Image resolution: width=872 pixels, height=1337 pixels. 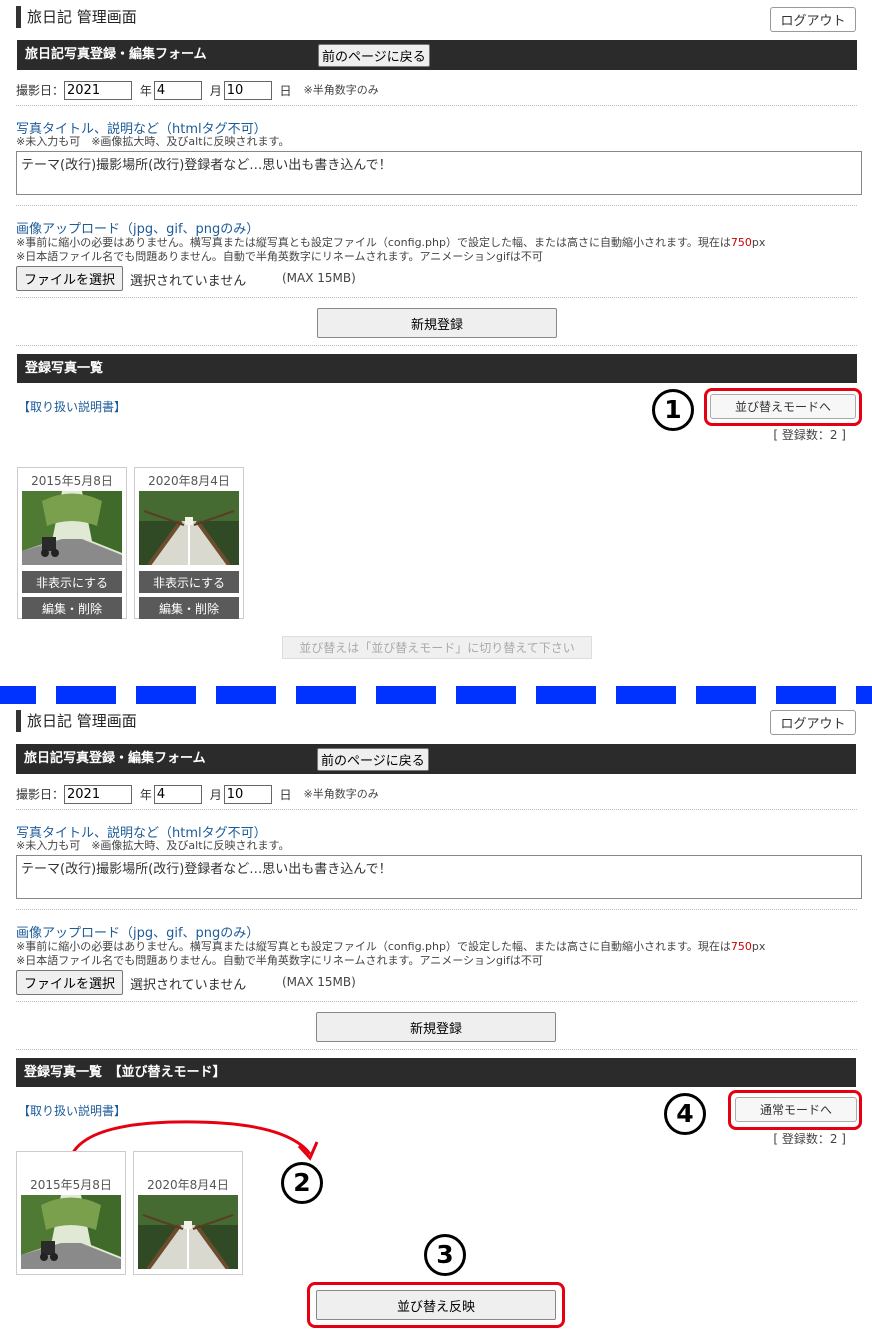 What do you see at coordinates (685, 1114) in the screenshot?
I see `step-4-marker: 4` at bounding box center [685, 1114].